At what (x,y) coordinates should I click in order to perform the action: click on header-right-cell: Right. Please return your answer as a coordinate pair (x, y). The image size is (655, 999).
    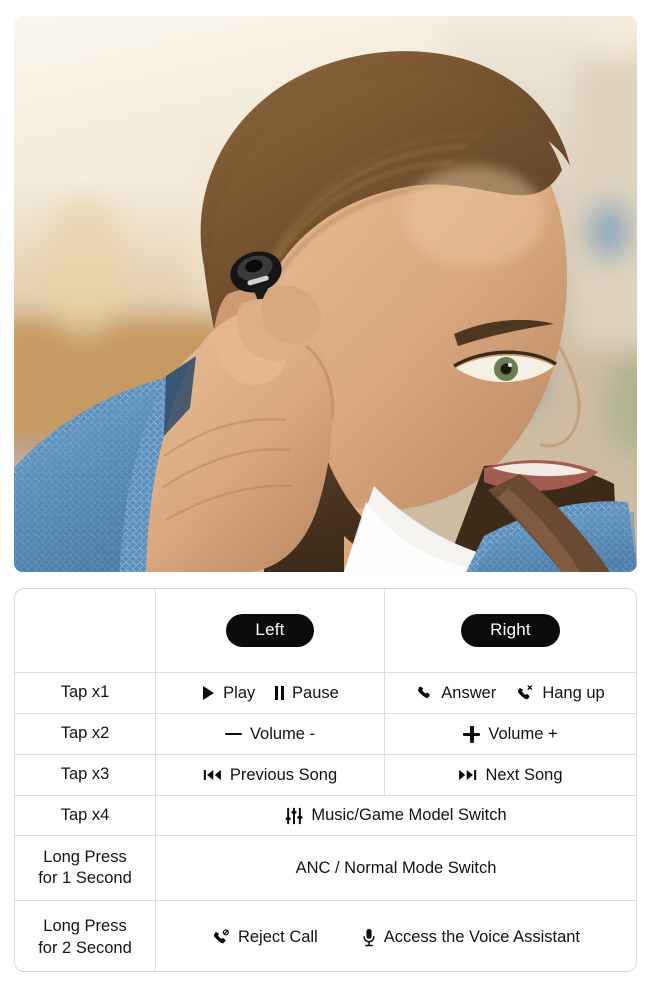
    Looking at the image, I should click on (510, 630).